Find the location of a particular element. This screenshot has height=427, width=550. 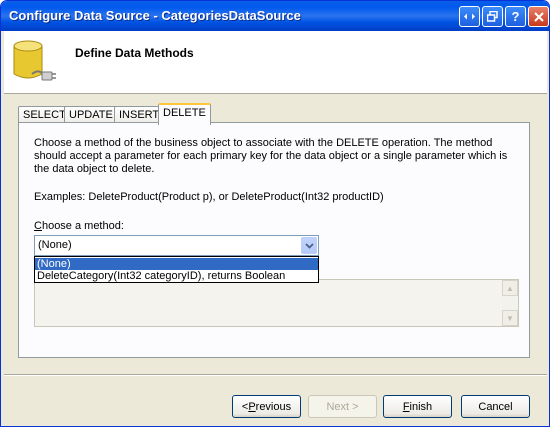

vertical-scrollbar: ▲ ▼ is located at coordinates (510, 303).